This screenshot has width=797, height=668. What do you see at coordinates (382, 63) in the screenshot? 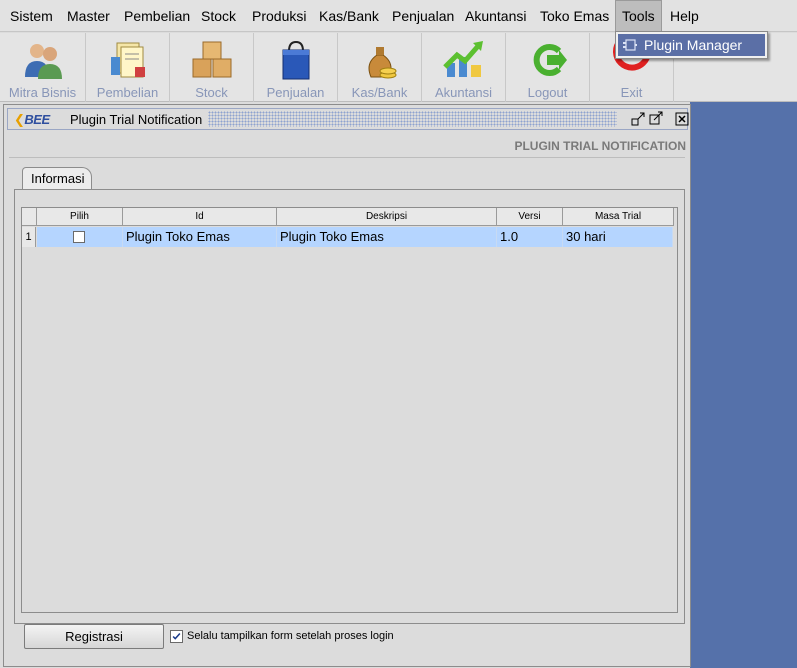
I see `money-bag-icon` at bounding box center [382, 63].